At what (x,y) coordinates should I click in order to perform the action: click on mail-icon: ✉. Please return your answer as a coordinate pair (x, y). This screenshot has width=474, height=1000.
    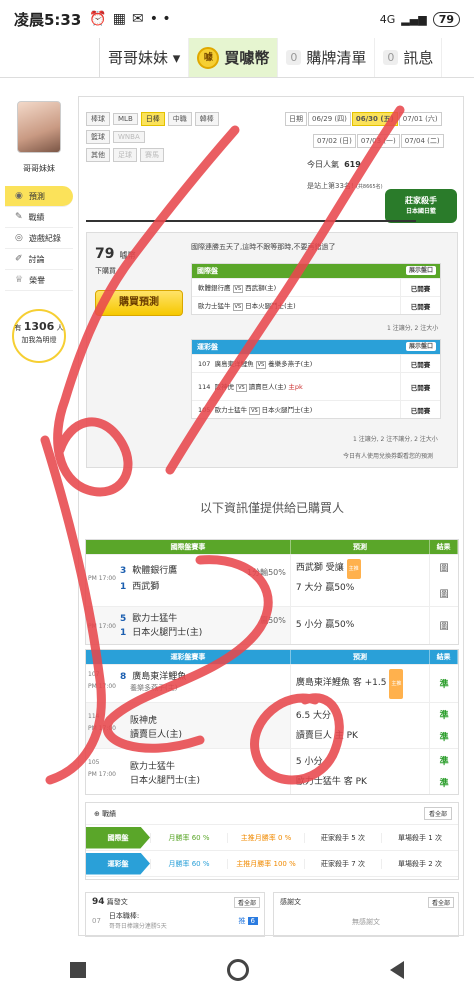
    Looking at the image, I should click on (137, 19).